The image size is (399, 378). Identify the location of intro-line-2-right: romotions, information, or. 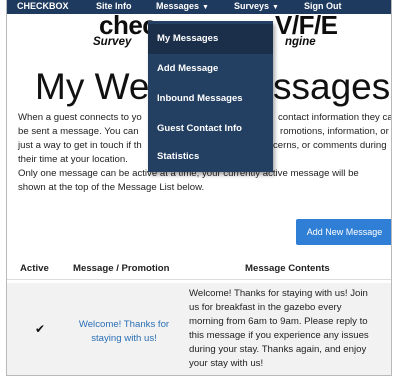
(334, 131).